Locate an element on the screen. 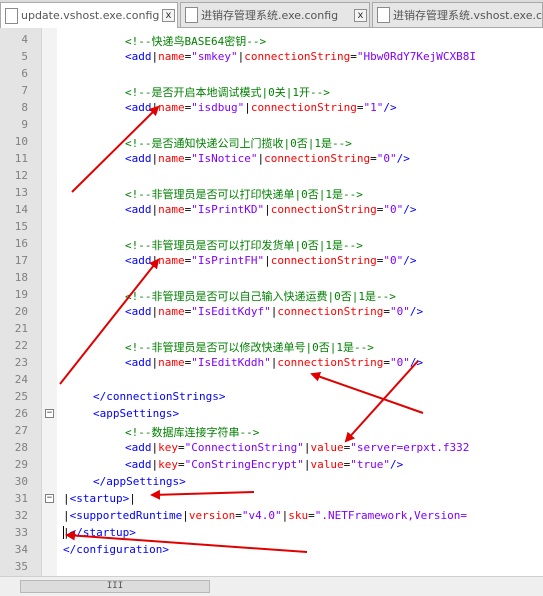 The width and height of the screenshot is (543, 596). code-token-tag: </configuration> is located at coordinates (116, 549).